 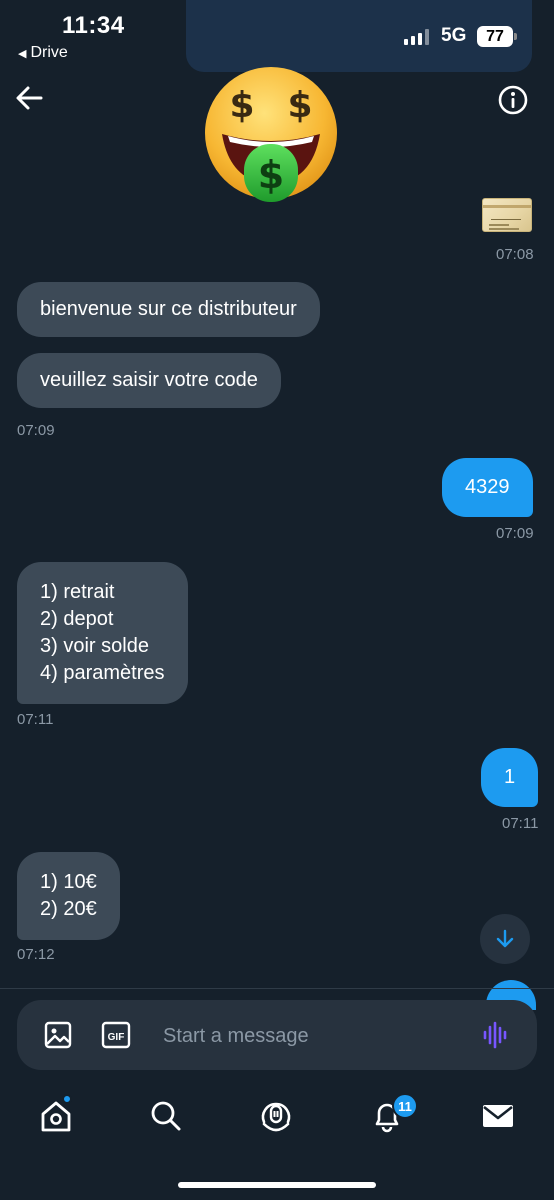 I want to click on credit-card-image, so click(x=507, y=215).